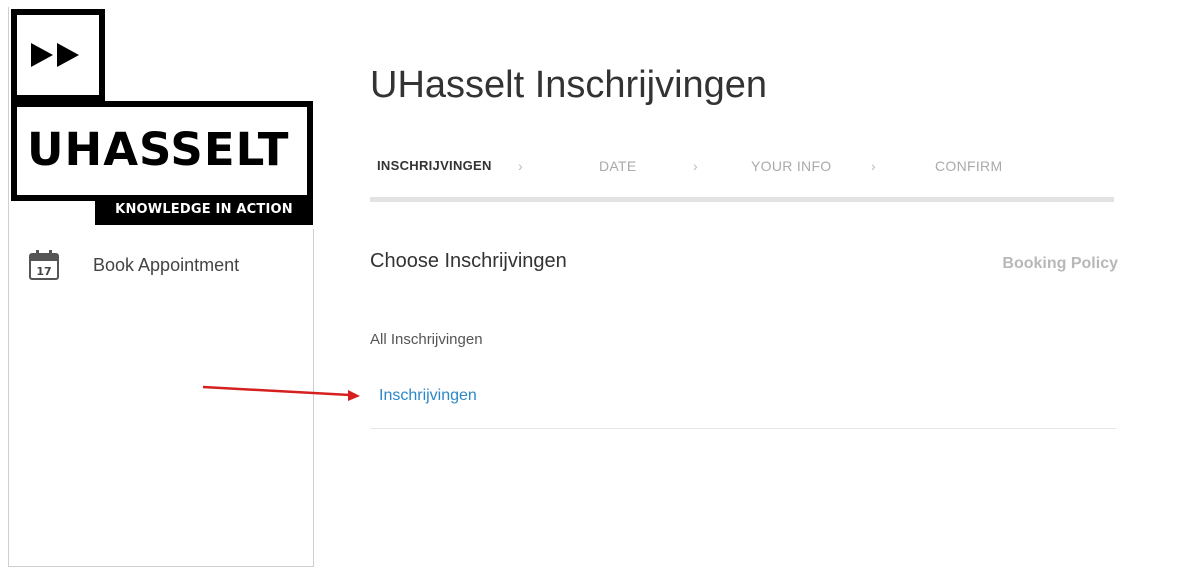 The image size is (1180, 572). What do you see at coordinates (281, 393) in the screenshot?
I see `annotation-arrow-icon` at bounding box center [281, 393].